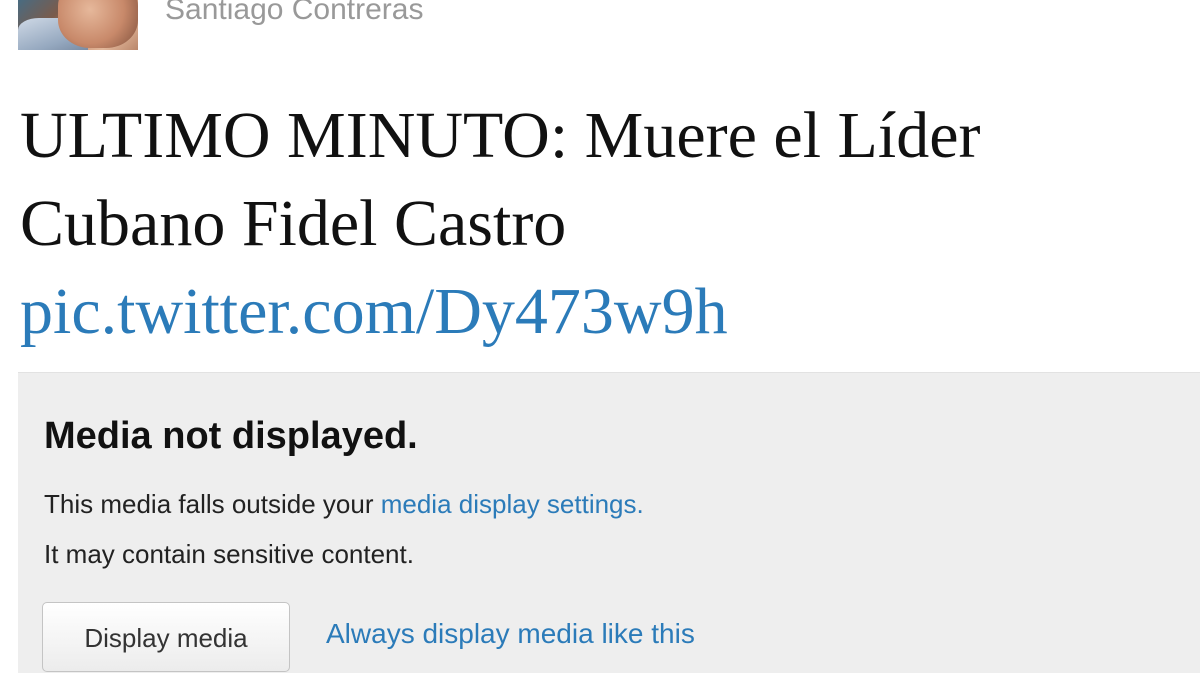  Describe the element at coordinates (500, 135) in the screenshot. I see `tweet-text-line-1: ULTIMO MINUTO: Muere el Líder` at that location.